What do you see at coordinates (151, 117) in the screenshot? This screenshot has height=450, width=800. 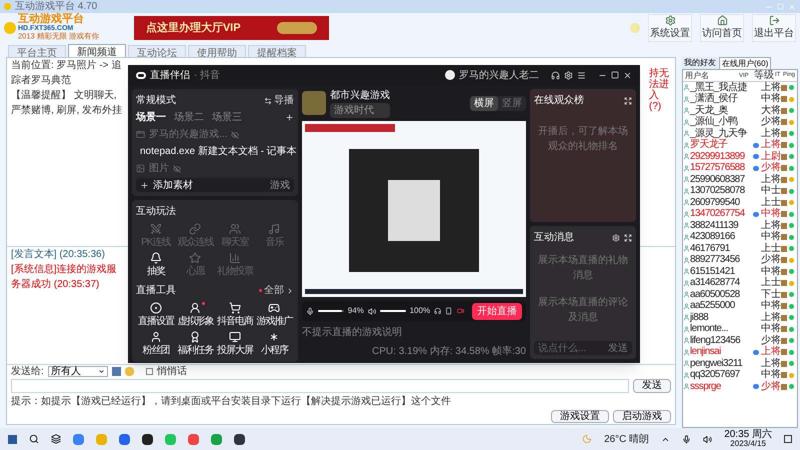 I see `scene-tab: 场景一` at bounding box center [151, 117].